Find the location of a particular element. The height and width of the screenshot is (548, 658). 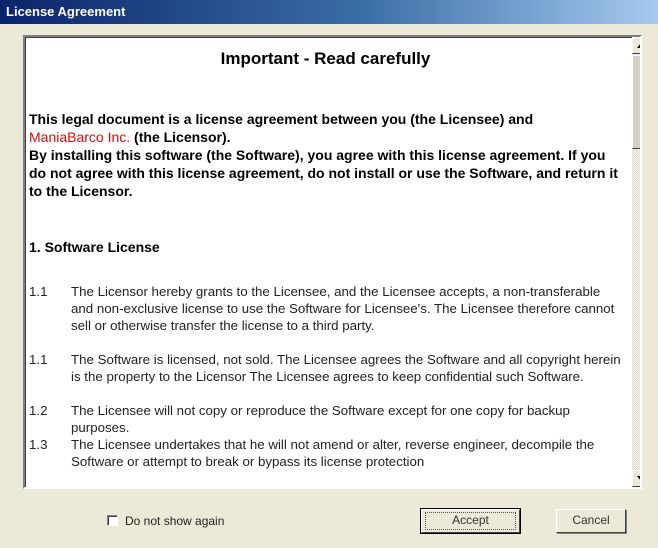

cancel-button-label: Cancel is located at coordinates (591, 520).